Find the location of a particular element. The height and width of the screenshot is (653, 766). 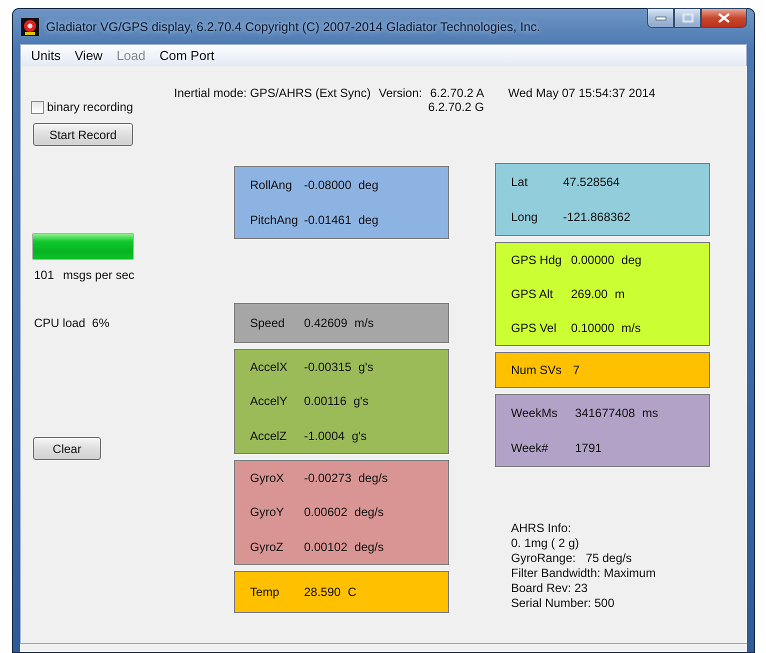

version-label: Version: is located at coordinates (400, 93).